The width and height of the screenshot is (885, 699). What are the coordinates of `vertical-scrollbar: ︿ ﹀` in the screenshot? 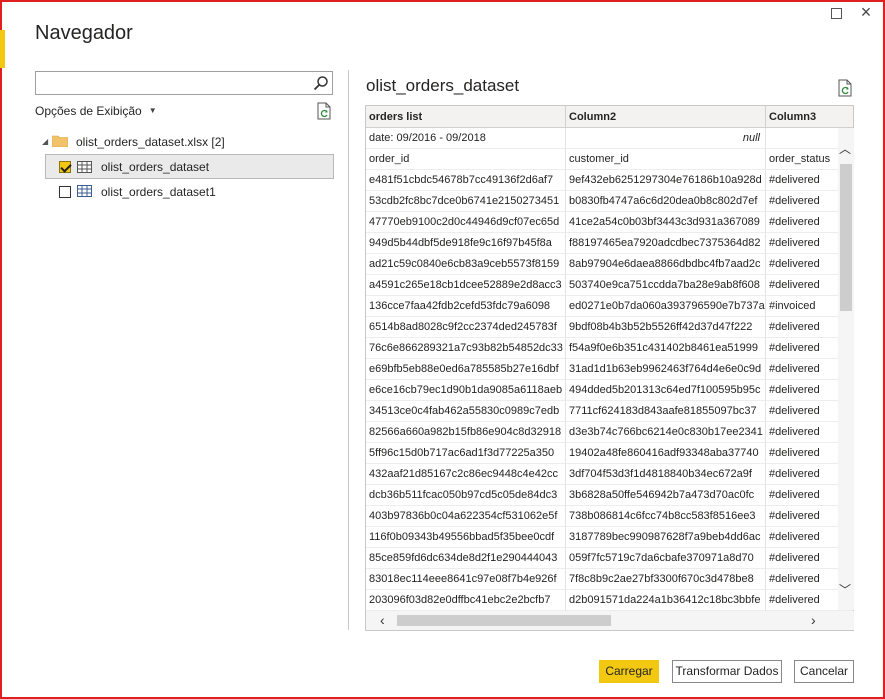 It's located at (846, 369).